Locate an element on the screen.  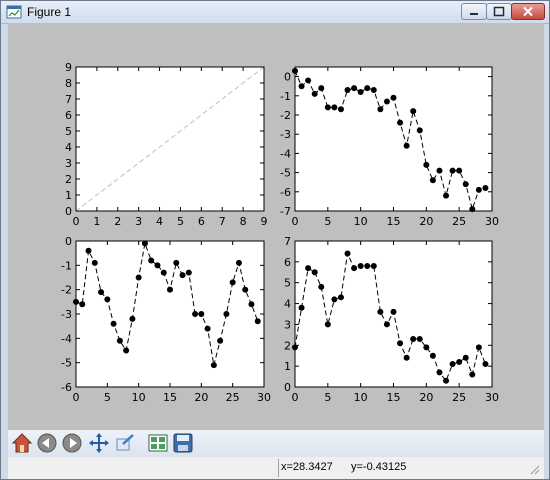
x-tick-label: 4 is located at coordinates (159, 221).